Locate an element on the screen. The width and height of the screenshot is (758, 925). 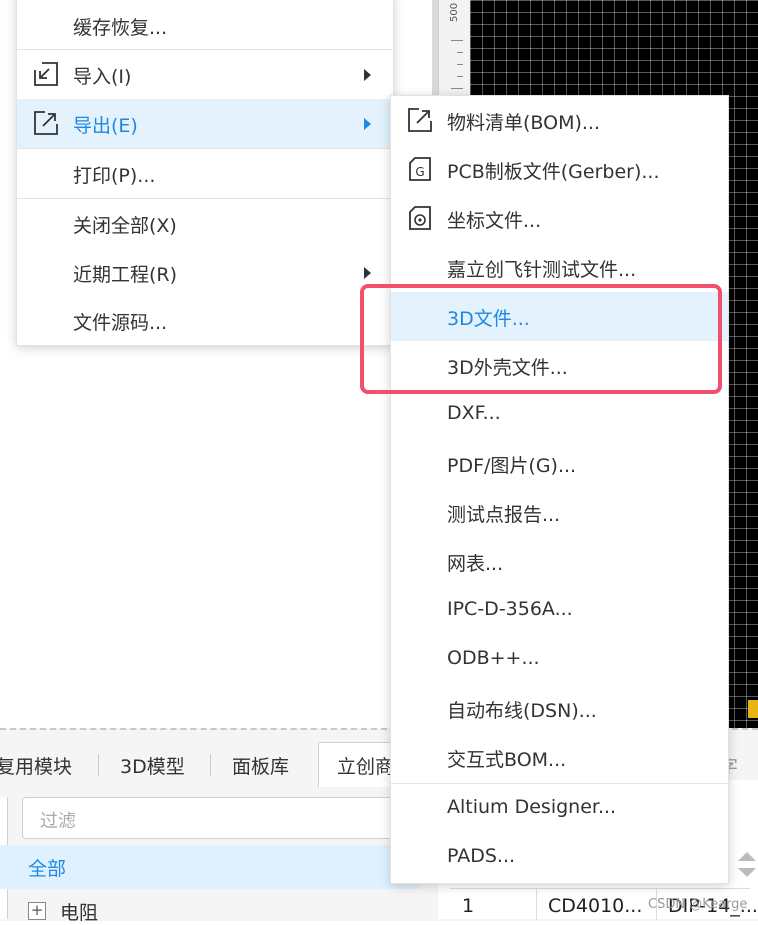
filter-placeholder: 过滤 is located at coordinates (58, 821).